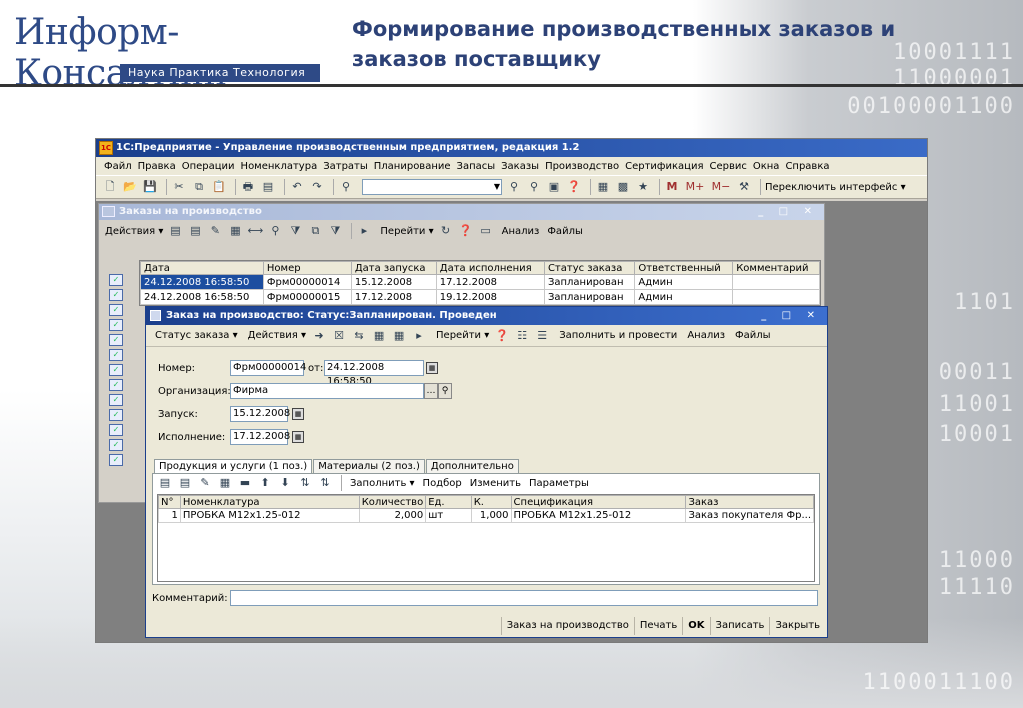  Describe the element at coordinates (749, 502) in the screenshot. I see `column-header-order: Заказ` at that location.